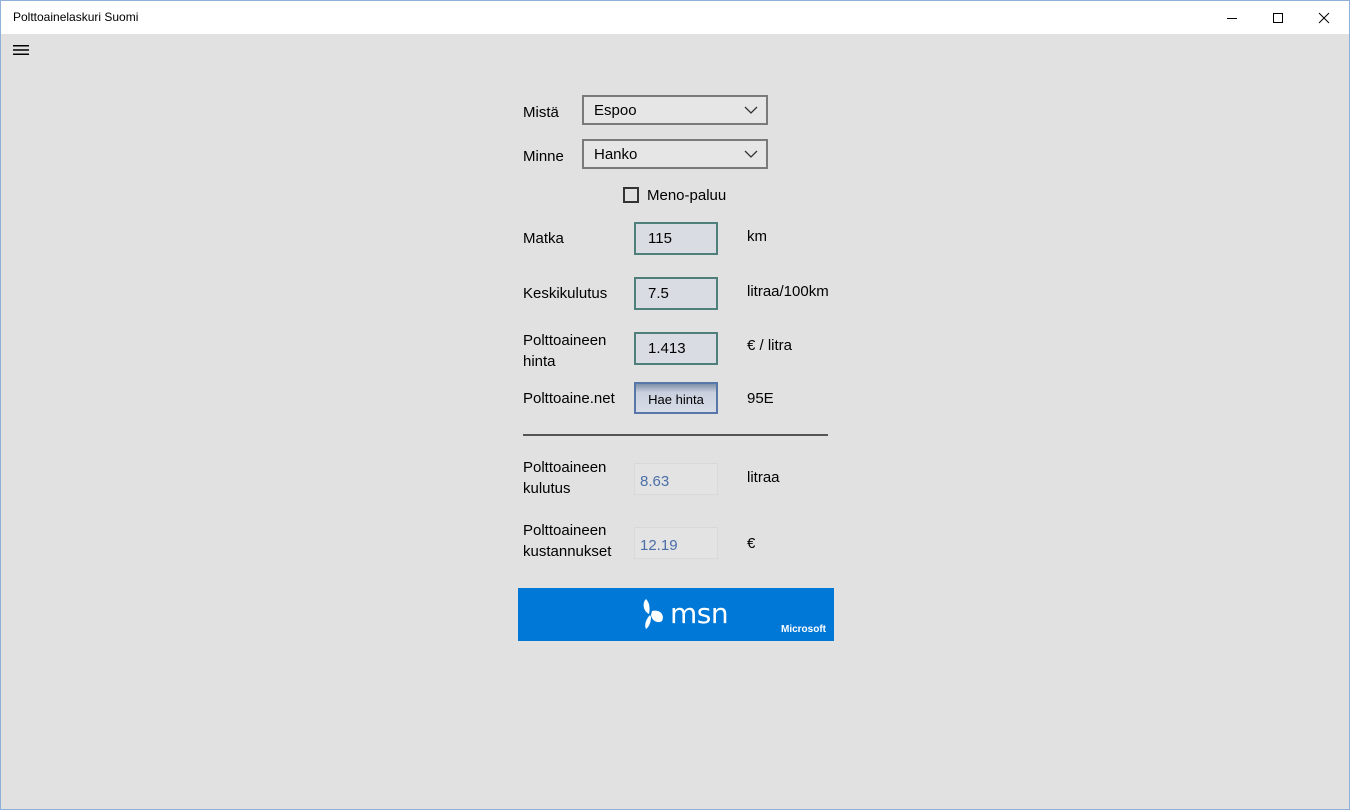 The image size is (1350, 810). I want to click on distance-label: Matka, so click(543, 238).